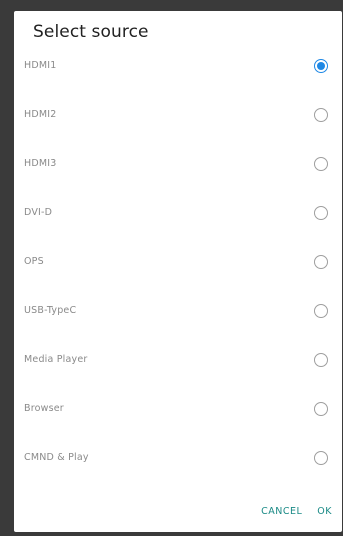 The height and width of the screenshot is (536, 343). What do you see at coordinates (56, 457) in the screenshot?
I see `option-label: CMND & Play` at bounding box center [56, 457].